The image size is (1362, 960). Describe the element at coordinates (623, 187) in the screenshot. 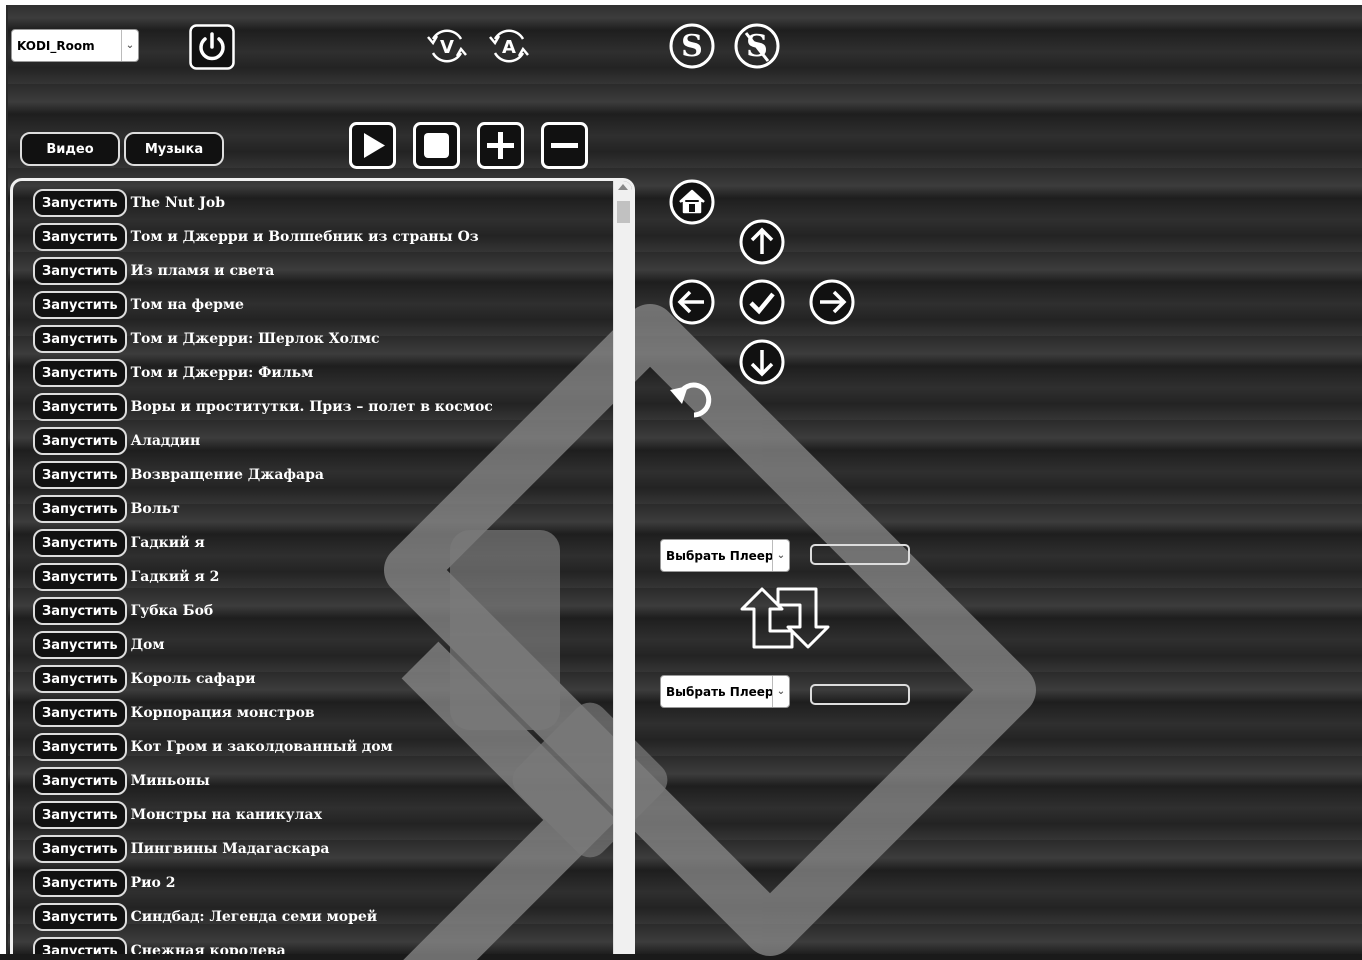

I see `scroll-up-arrow-icon` at that location.